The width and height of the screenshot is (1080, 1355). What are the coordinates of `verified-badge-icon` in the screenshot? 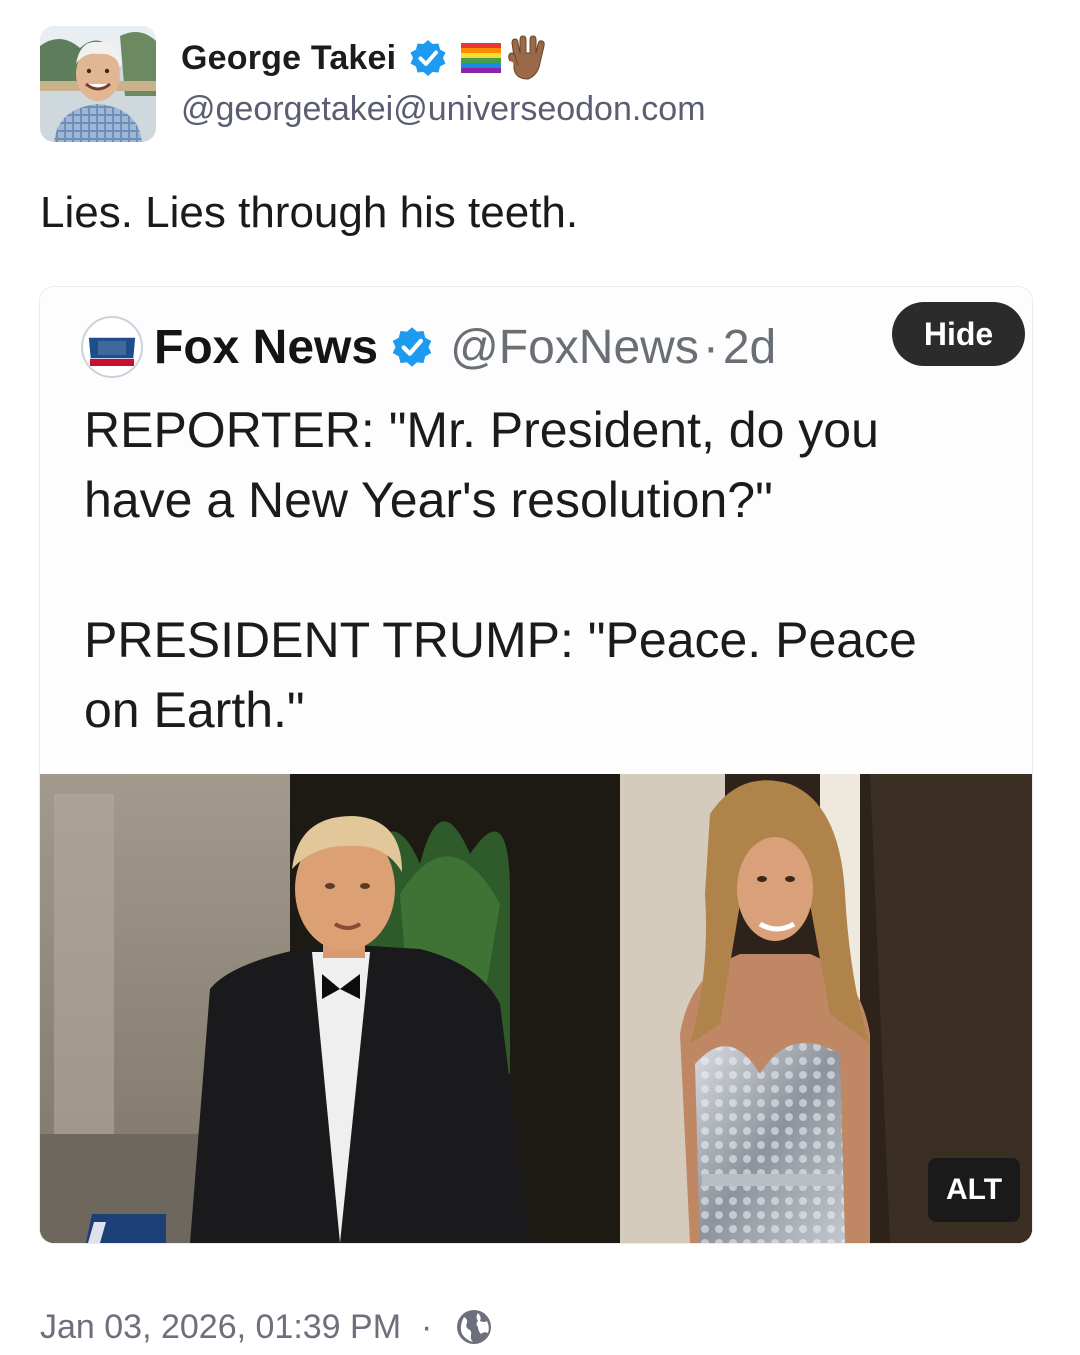 It's located at (428, 58).